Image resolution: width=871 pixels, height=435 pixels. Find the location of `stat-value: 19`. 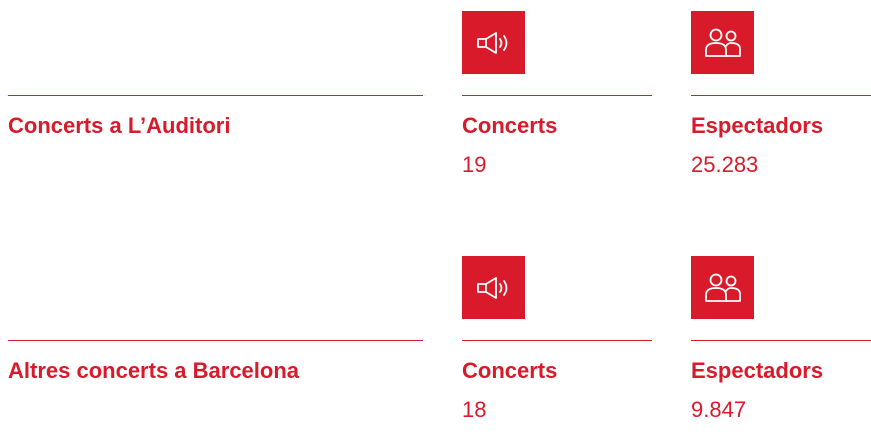

stat-value: 19 is located at coordinates (474, 164).